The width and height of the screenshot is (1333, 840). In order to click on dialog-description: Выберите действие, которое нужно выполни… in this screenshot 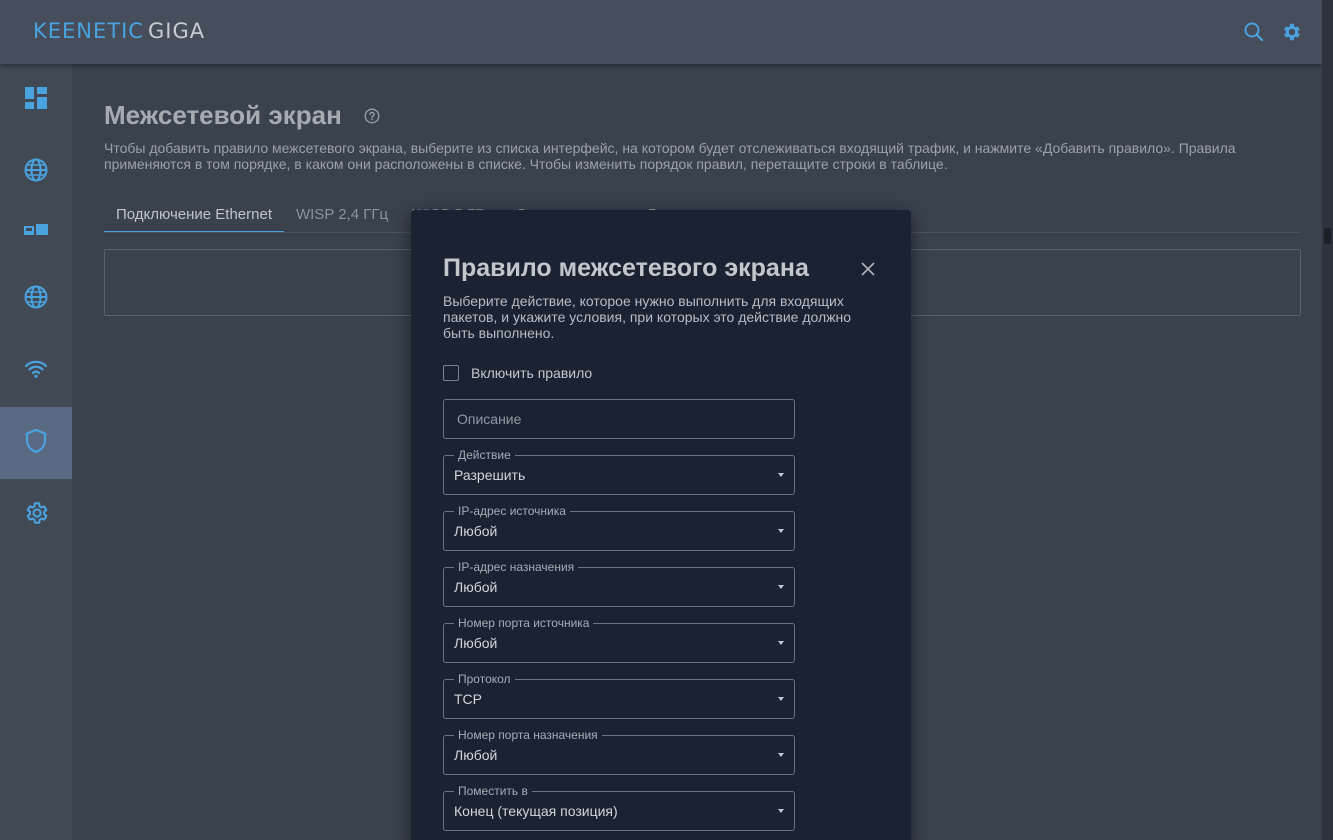, I will do `click(647, 317)`.